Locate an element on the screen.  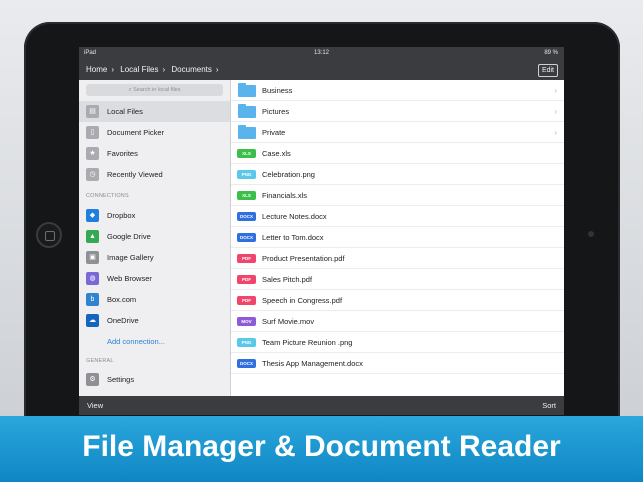
file-row: PDF Speech in Congress.pdf is located at coordinates (397, 300).